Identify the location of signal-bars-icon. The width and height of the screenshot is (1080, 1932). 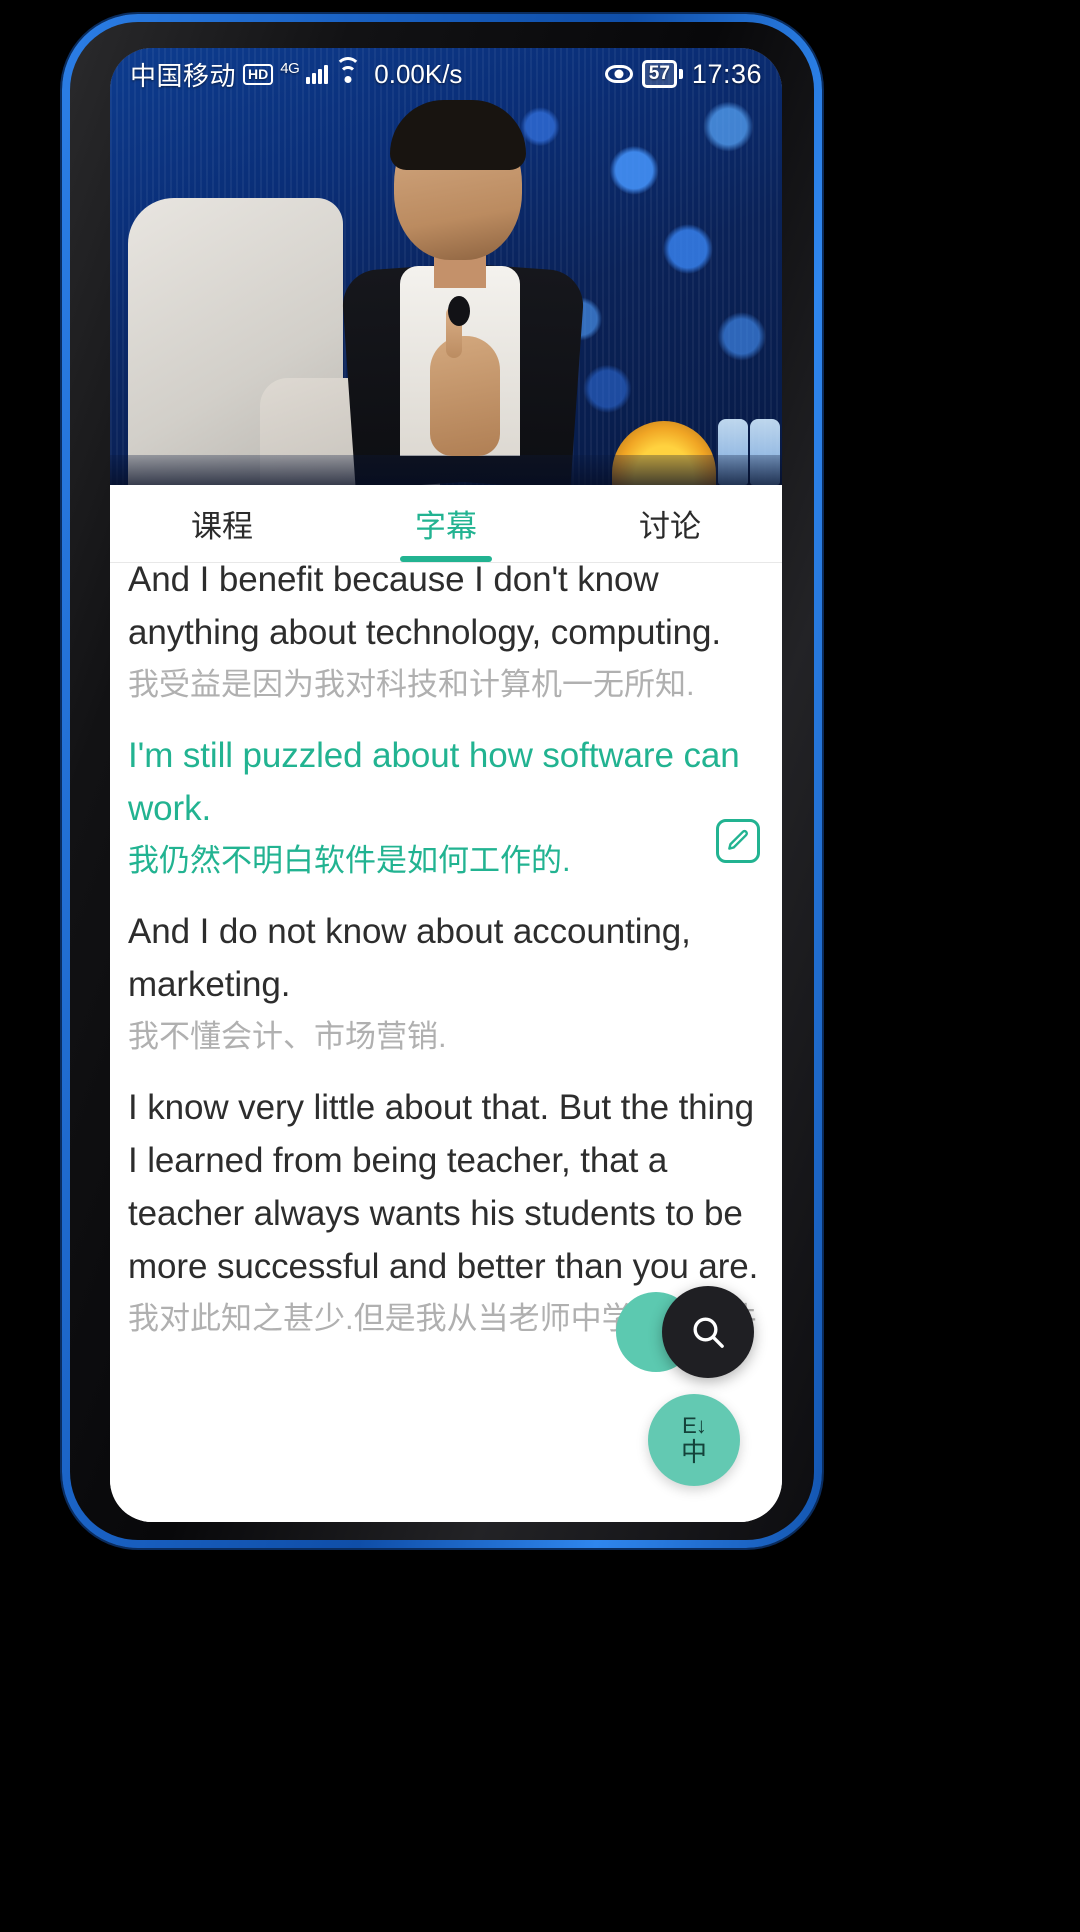
(317, 74).